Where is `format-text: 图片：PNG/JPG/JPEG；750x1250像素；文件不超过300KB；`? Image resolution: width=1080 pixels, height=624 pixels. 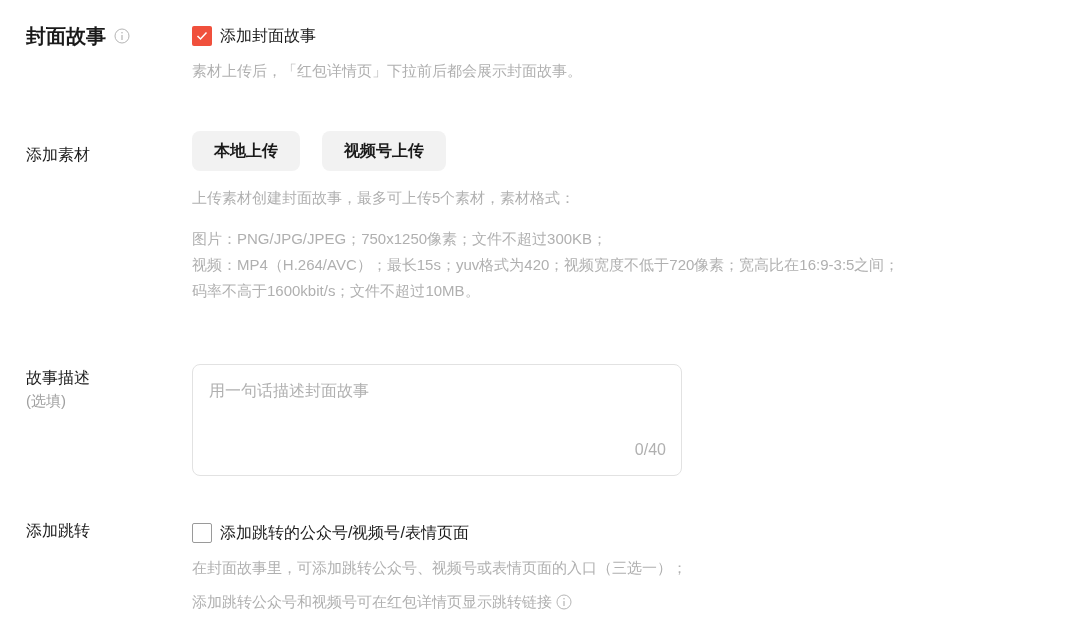 format-text: 图片：PNG/JPG/JPEG；750x1250像素；文件不超过300KB； is located at coordinates (400, 238).